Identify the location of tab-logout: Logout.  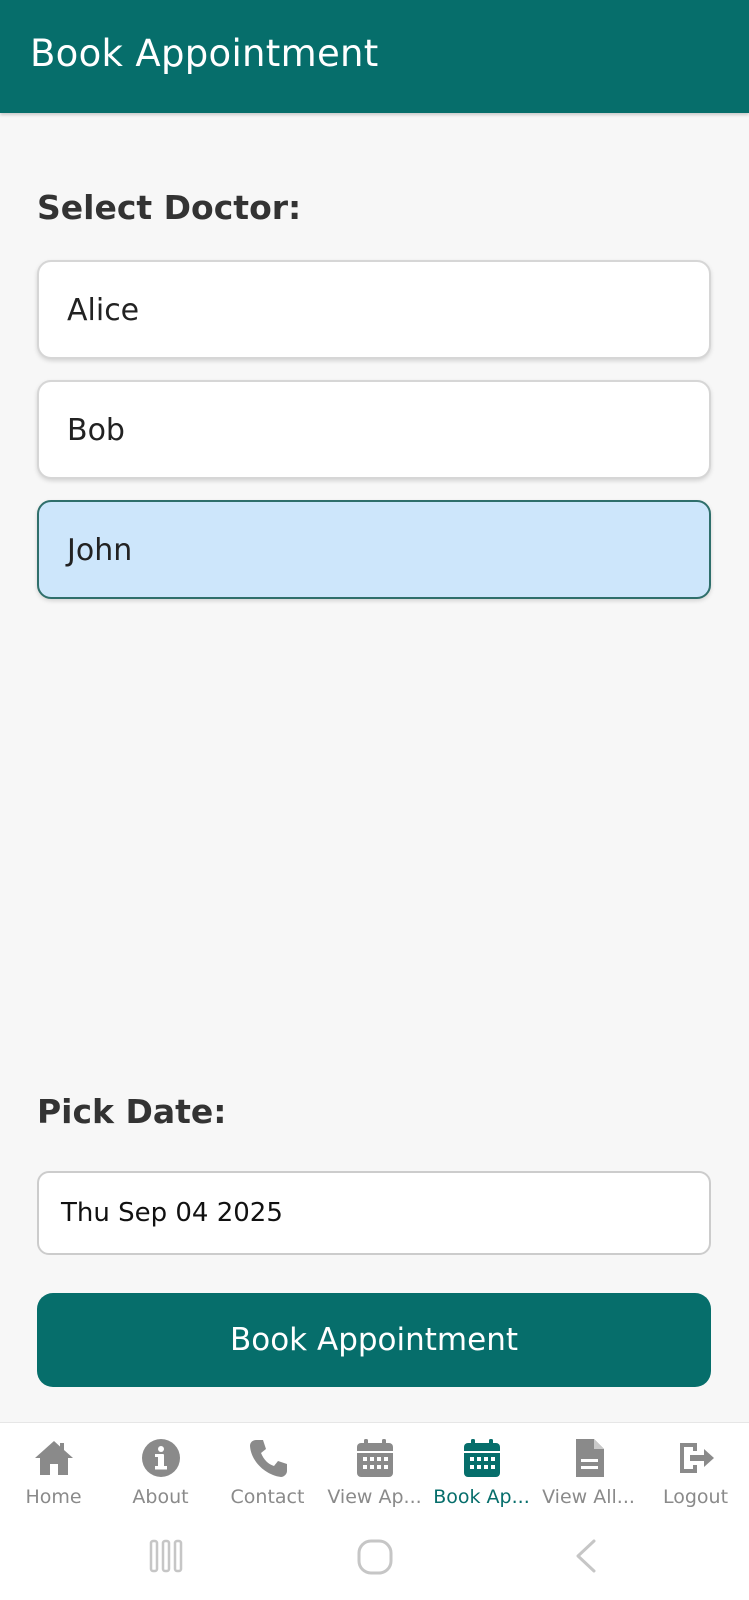
(695, 1472).